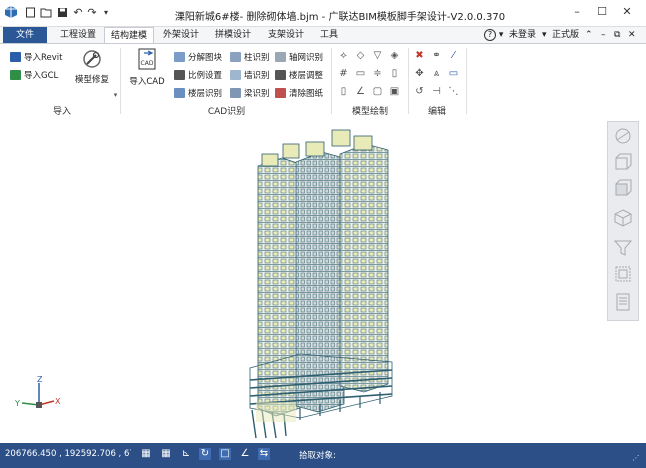 The height and width of the screenshot is (468, 646). Describe the element at coordinates (198, 74) in the screenshot. I see `scale-setting-button: 比例设置` at that location.